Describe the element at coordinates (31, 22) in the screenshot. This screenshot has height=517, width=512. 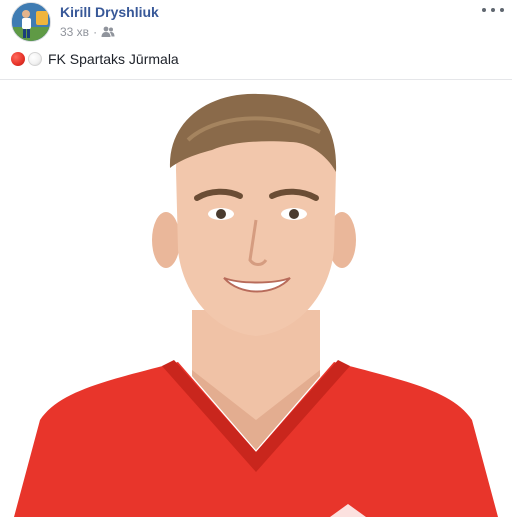
I see `author-avatar` at that location.